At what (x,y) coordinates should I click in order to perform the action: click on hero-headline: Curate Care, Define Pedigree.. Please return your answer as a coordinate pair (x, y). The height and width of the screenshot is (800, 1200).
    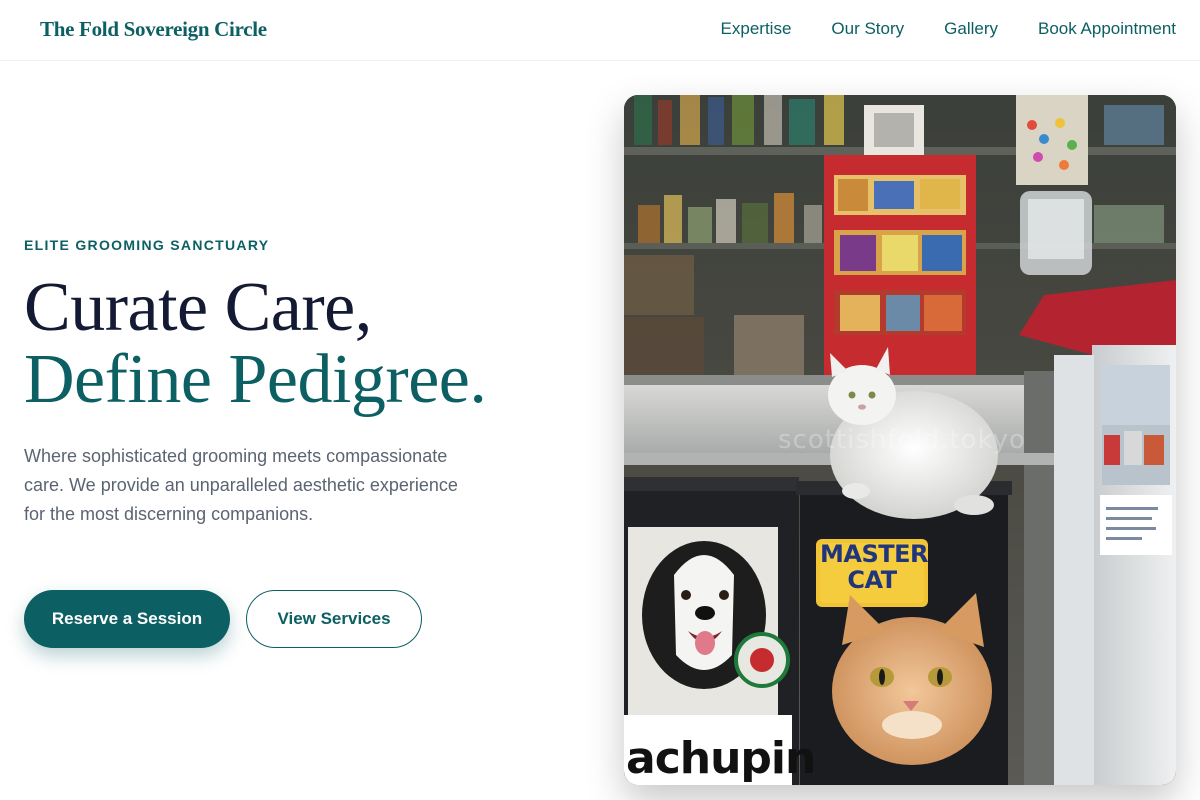
    Looking at the image, I should click on (255, 343).